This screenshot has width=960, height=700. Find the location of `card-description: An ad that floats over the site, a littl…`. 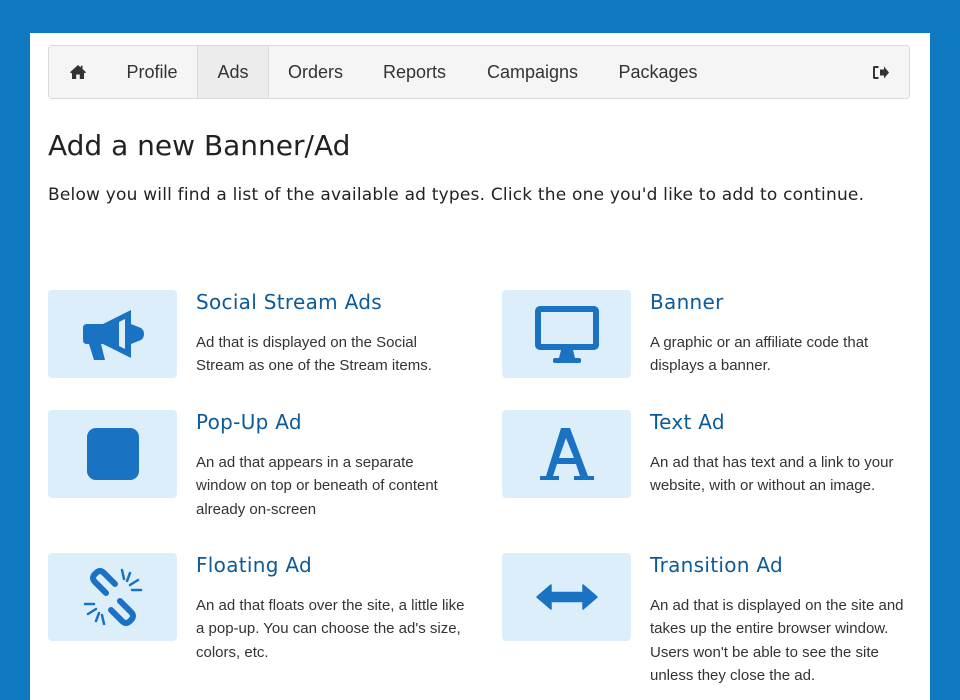

card-description: An ad that floats over the site, a littl… is located at coordinates (330, 629).